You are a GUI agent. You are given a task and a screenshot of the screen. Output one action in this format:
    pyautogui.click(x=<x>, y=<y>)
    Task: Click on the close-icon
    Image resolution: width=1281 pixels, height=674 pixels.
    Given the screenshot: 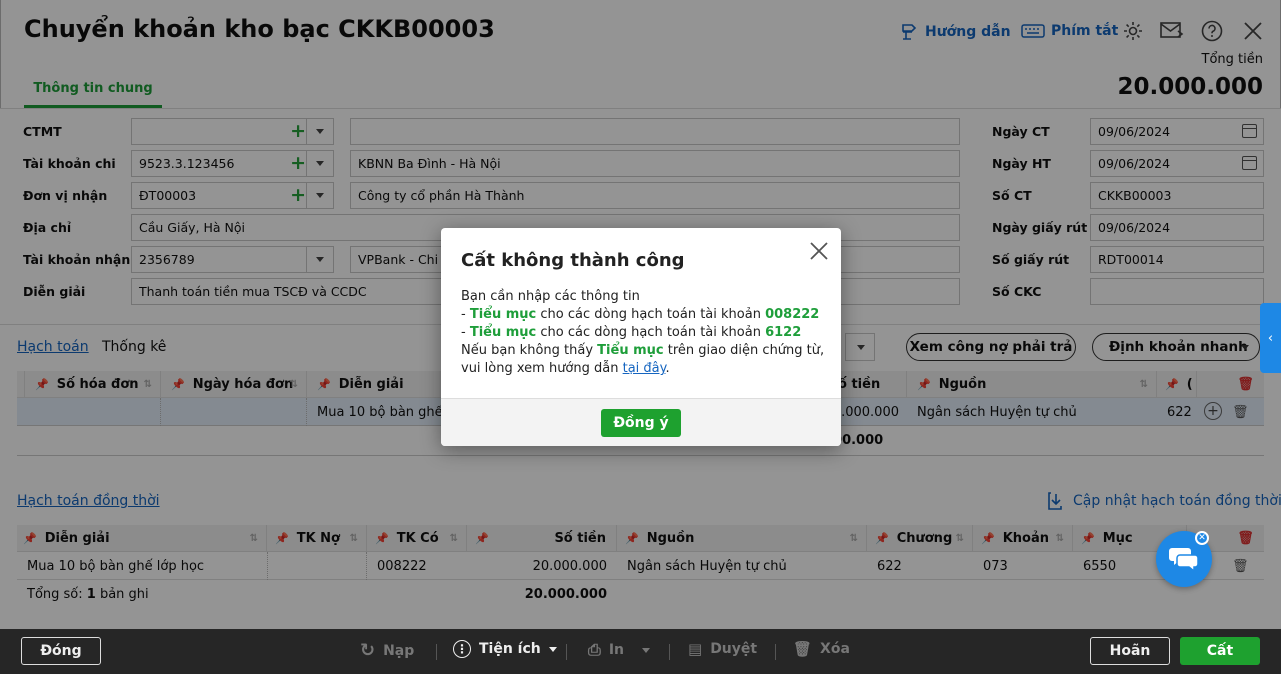 What is the action you would take?
    pyautogui.click(x=819, y=251)
    